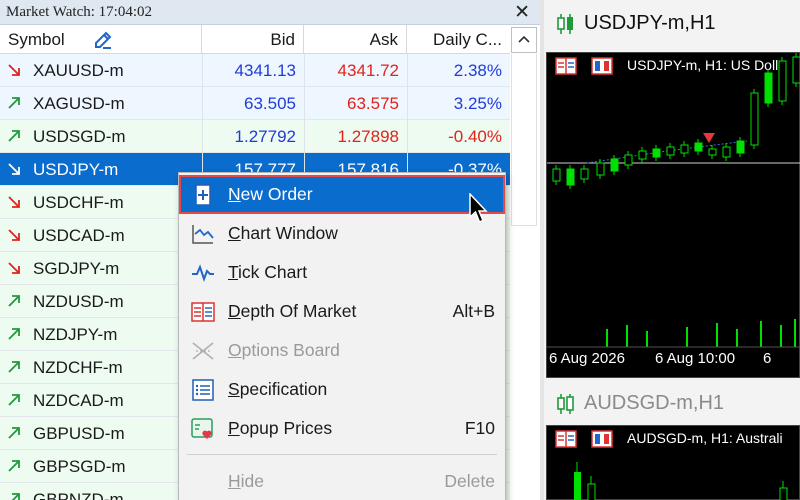  I want to click on menu-item-new-order: New Order, so click(342, 194).